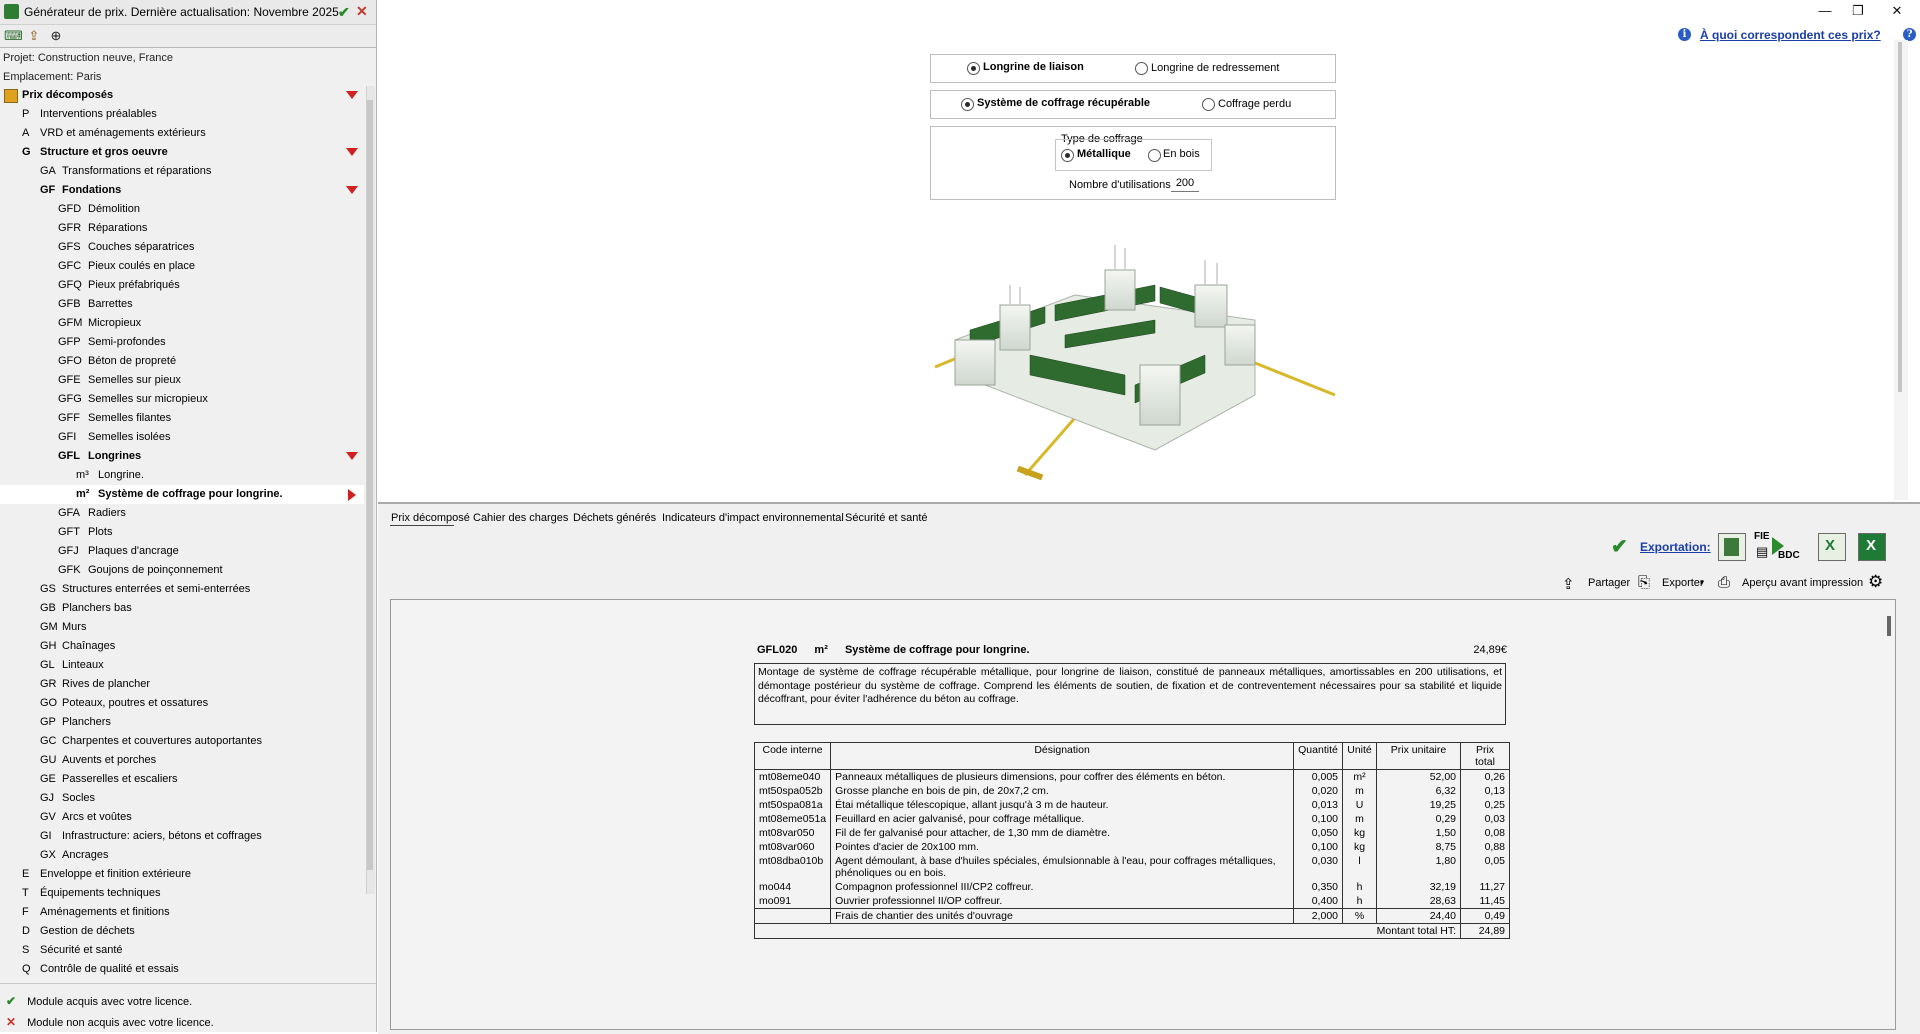  Describe the element at coordinates (182, 627) in the screenshot. I see `tree-item: GM Murs` at that location.